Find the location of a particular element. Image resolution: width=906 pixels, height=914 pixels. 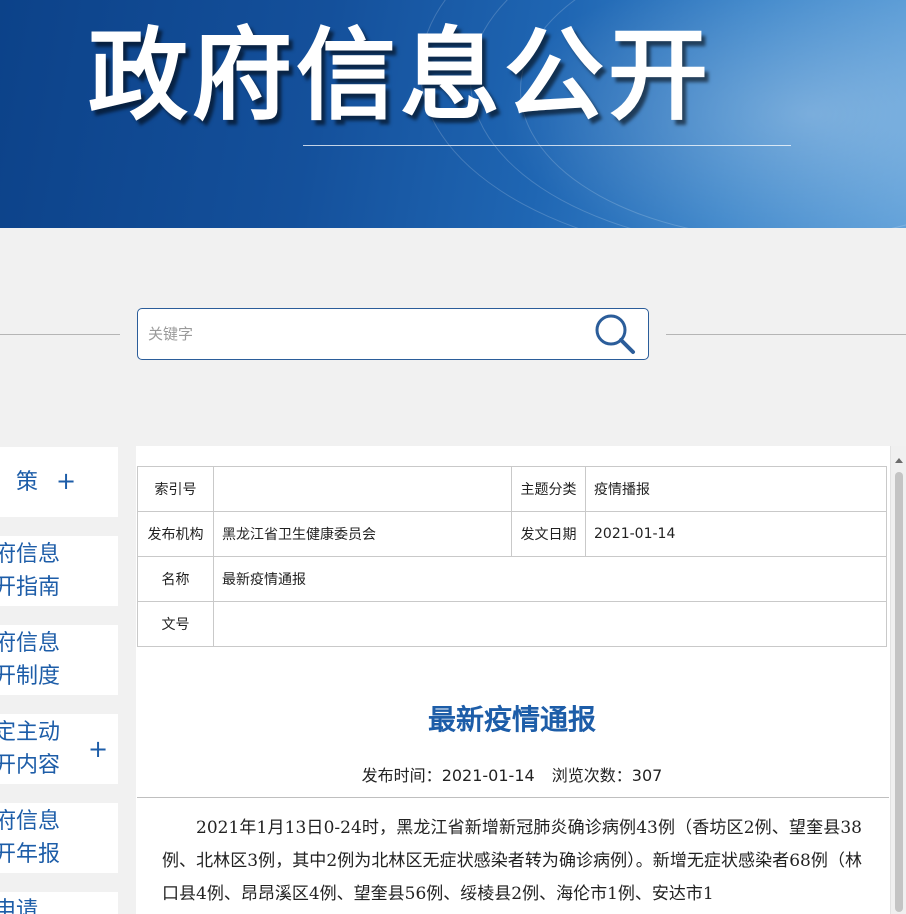

table-row: 文号 is located at coordinates (512, 624).